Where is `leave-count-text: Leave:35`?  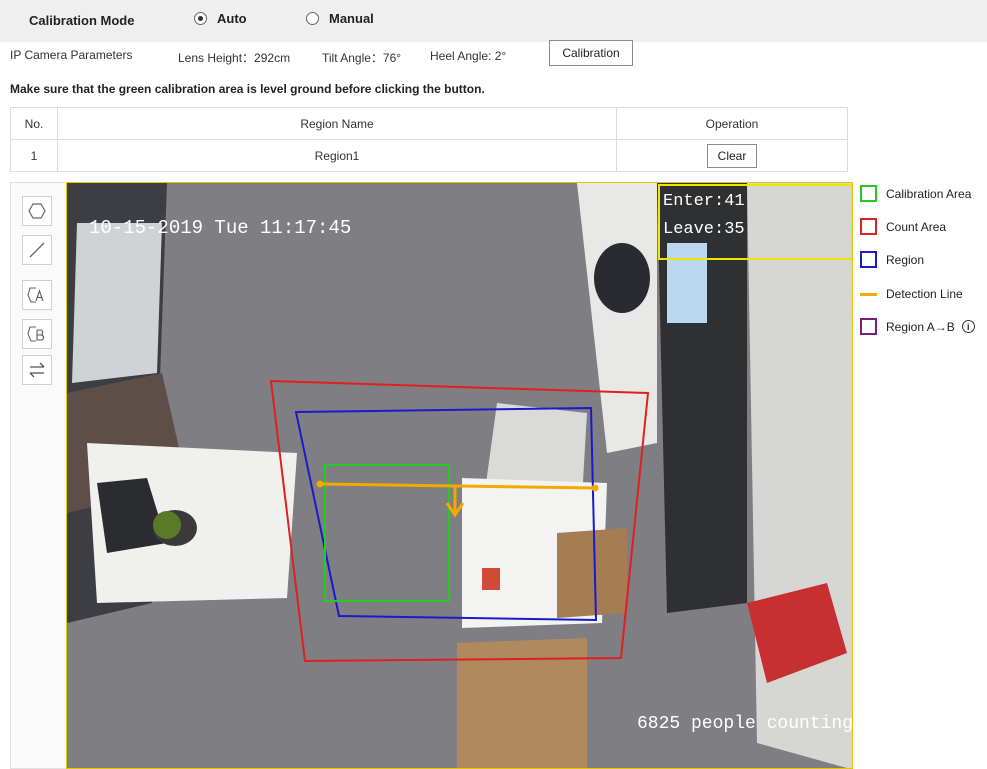 leave-count-text: Leave:35 is located at coordinates (704, 229).